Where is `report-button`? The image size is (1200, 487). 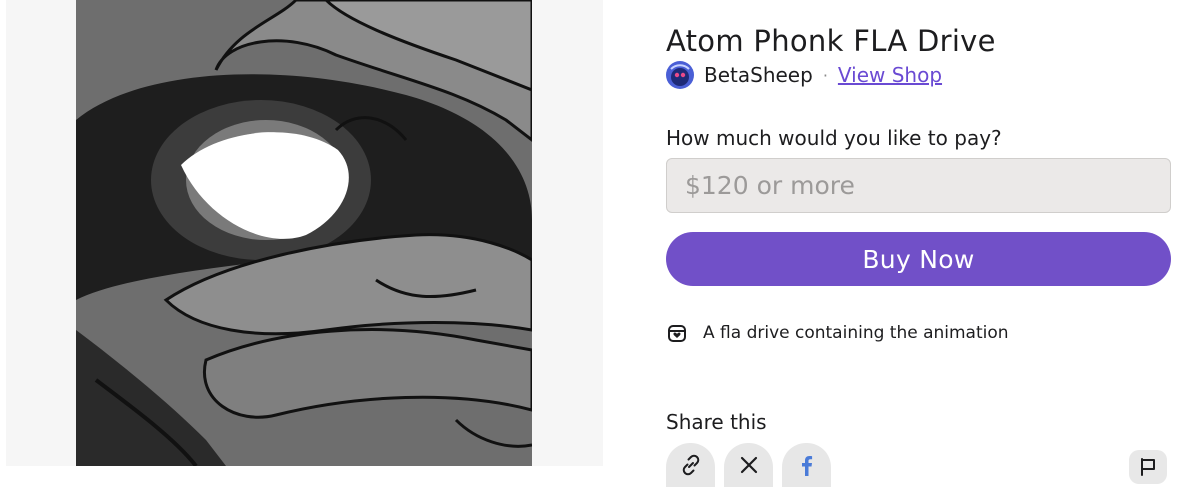
report-button is located at coordinates (1148, 467).